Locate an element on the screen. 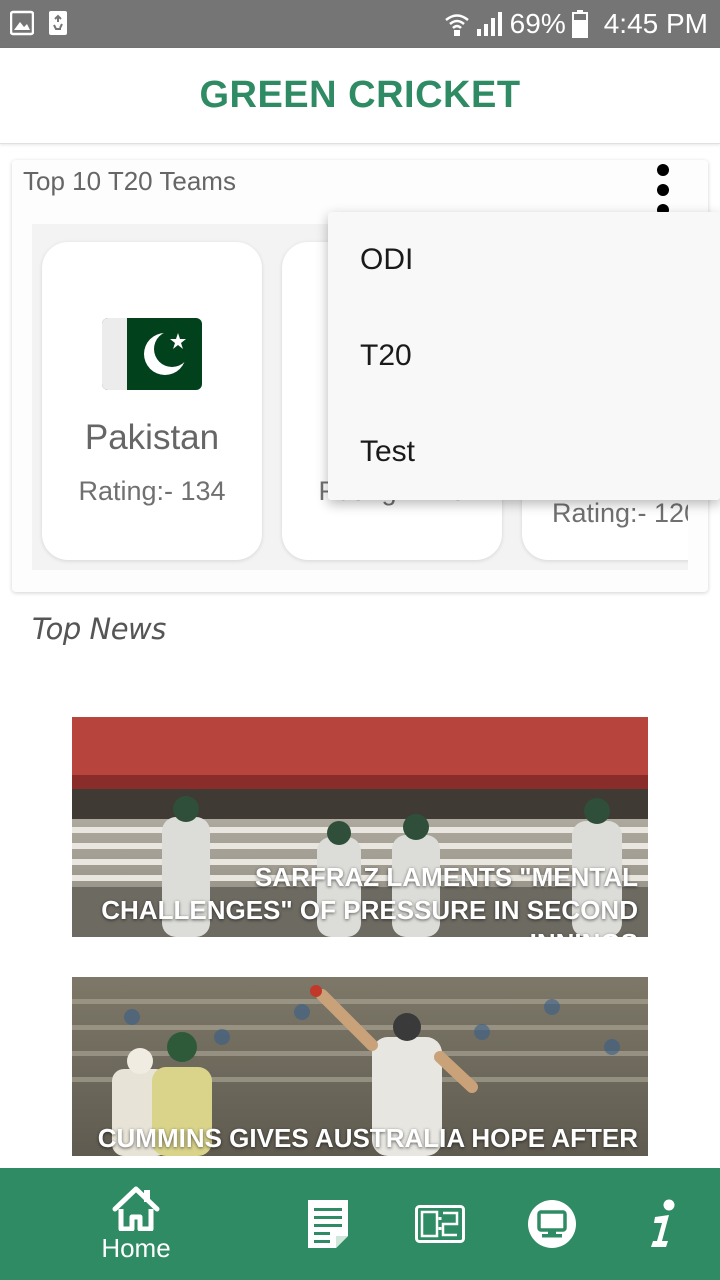  nav-label-home: Home is located at coordinates (136, 1247).